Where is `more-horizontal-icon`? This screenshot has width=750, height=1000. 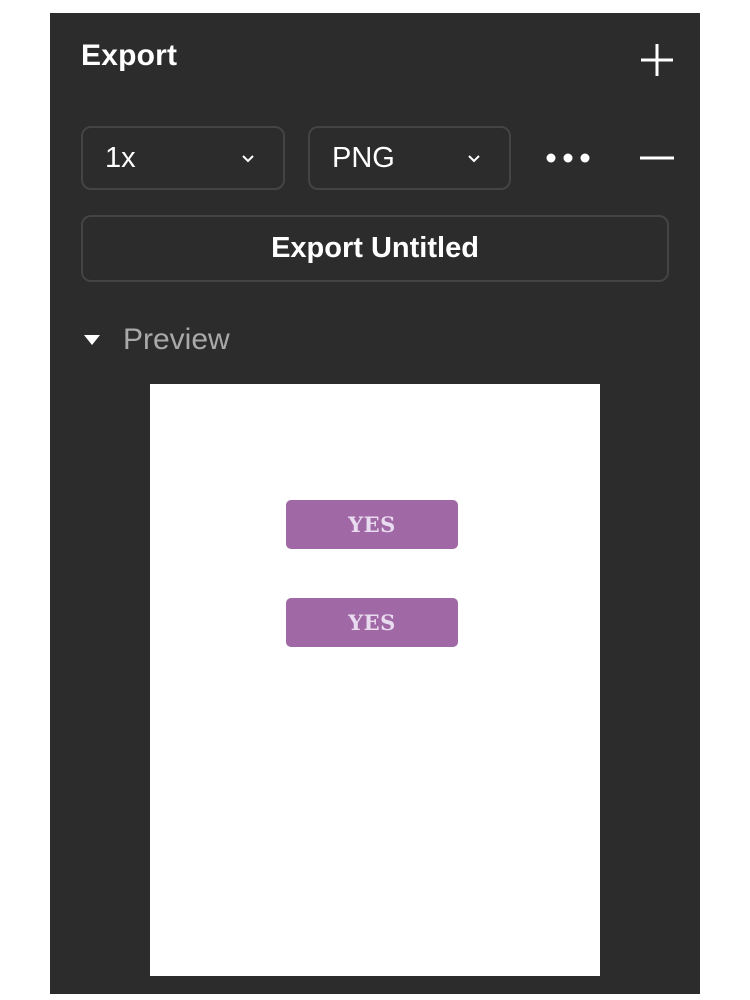 more-horizontal-icon is located at coordinates (568, 158).